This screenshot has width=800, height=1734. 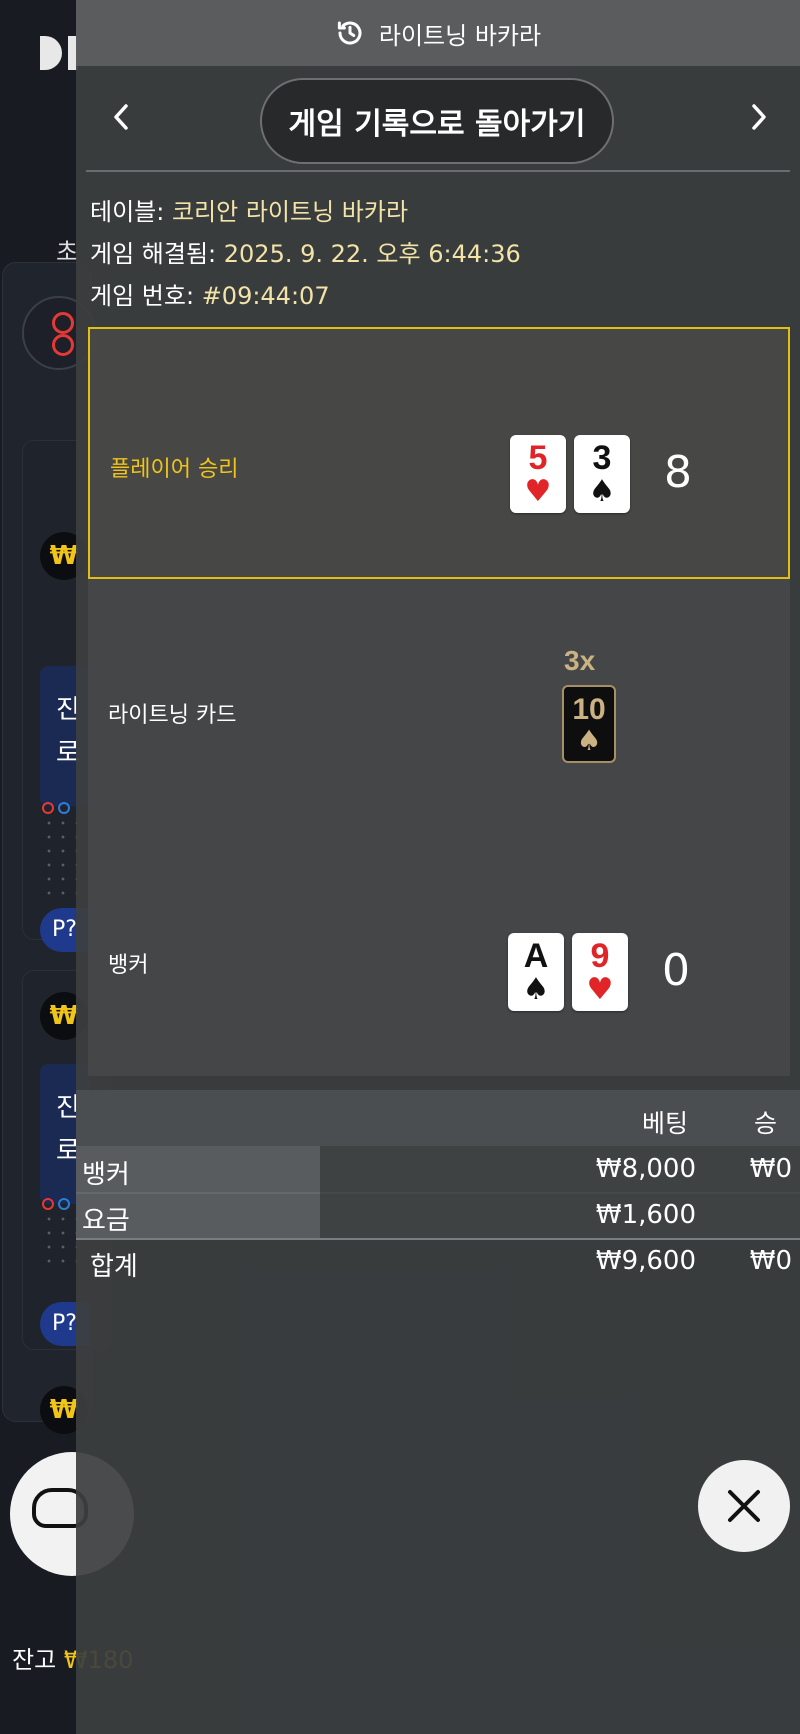 What do you see at coordinates (678, 472) in the screenshot?
I see `player-score: 8` at bounding box center [678, 472].